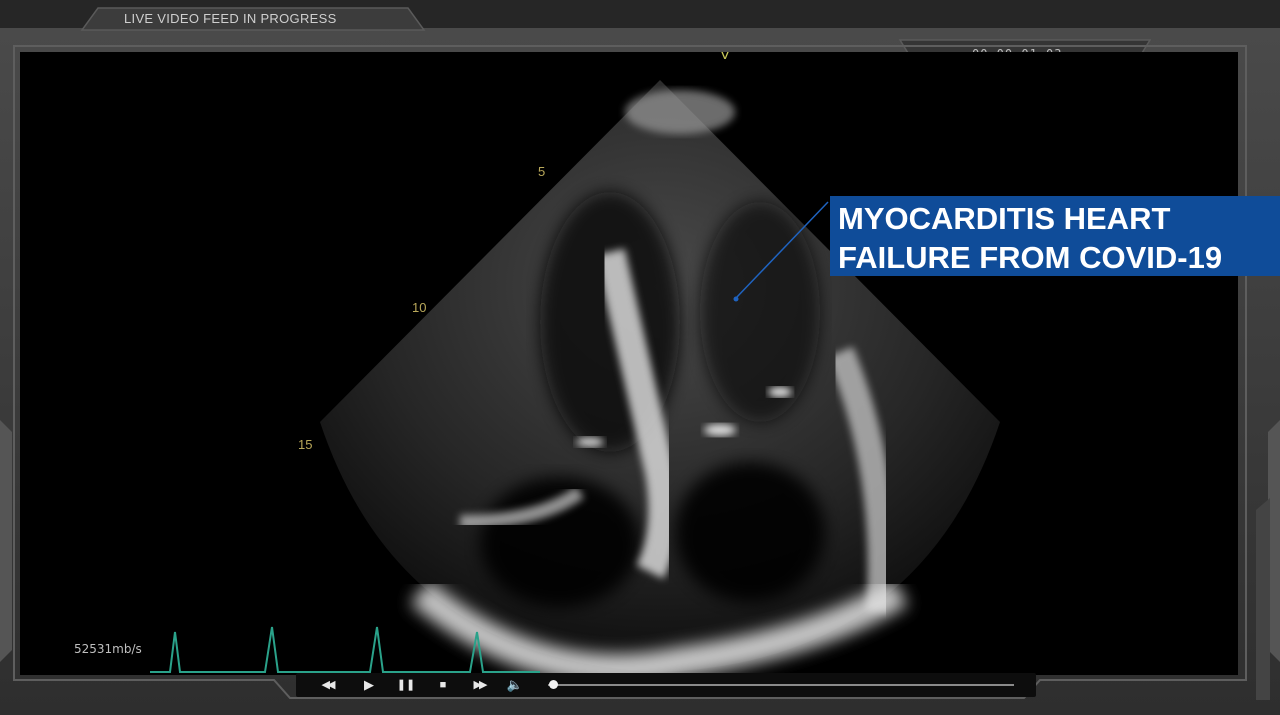  What do you see at coordinates (1004, 218) in the screenshot?
I see `callout-line-1: MYOCARDITIS HEART` at bounding box center [1004, 218].